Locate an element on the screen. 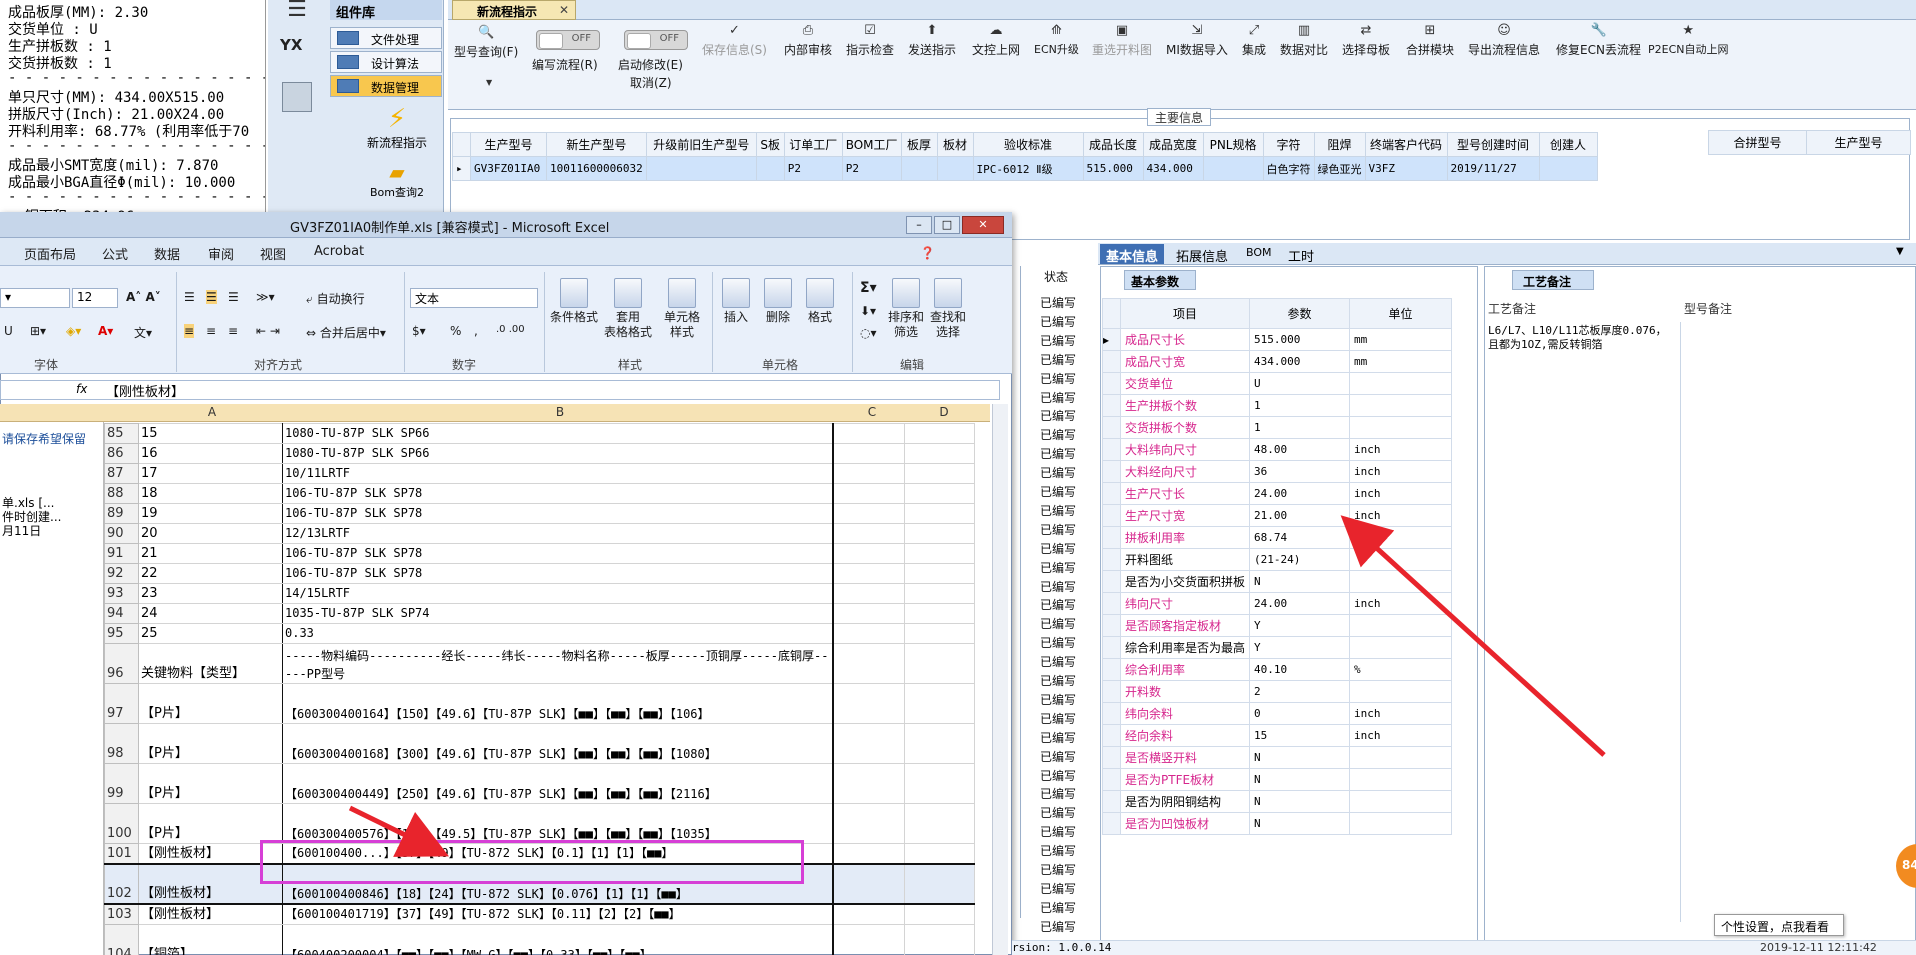 This screenshot has height=955, width=1916. send-instruction-button: ⬆ 发送指示 is located at coordinates (932, 41).